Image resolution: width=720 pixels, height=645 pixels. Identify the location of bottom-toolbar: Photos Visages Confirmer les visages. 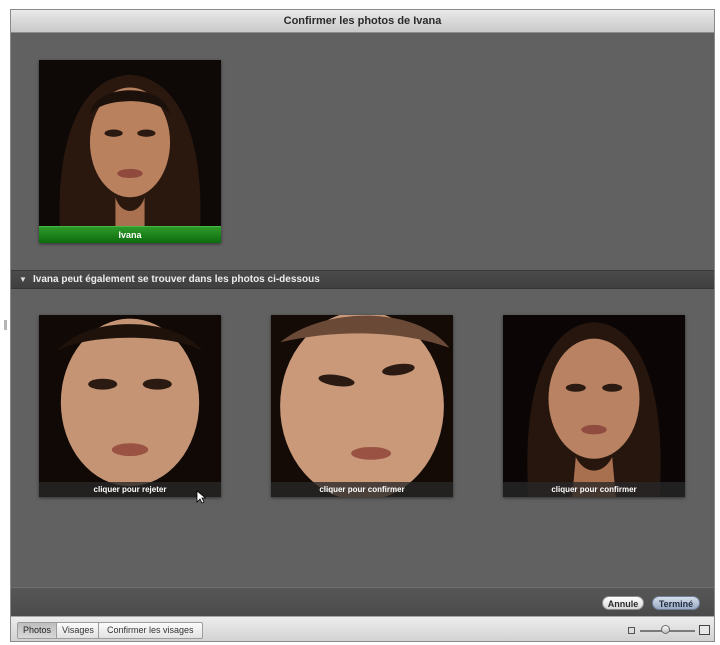
(362, 628).